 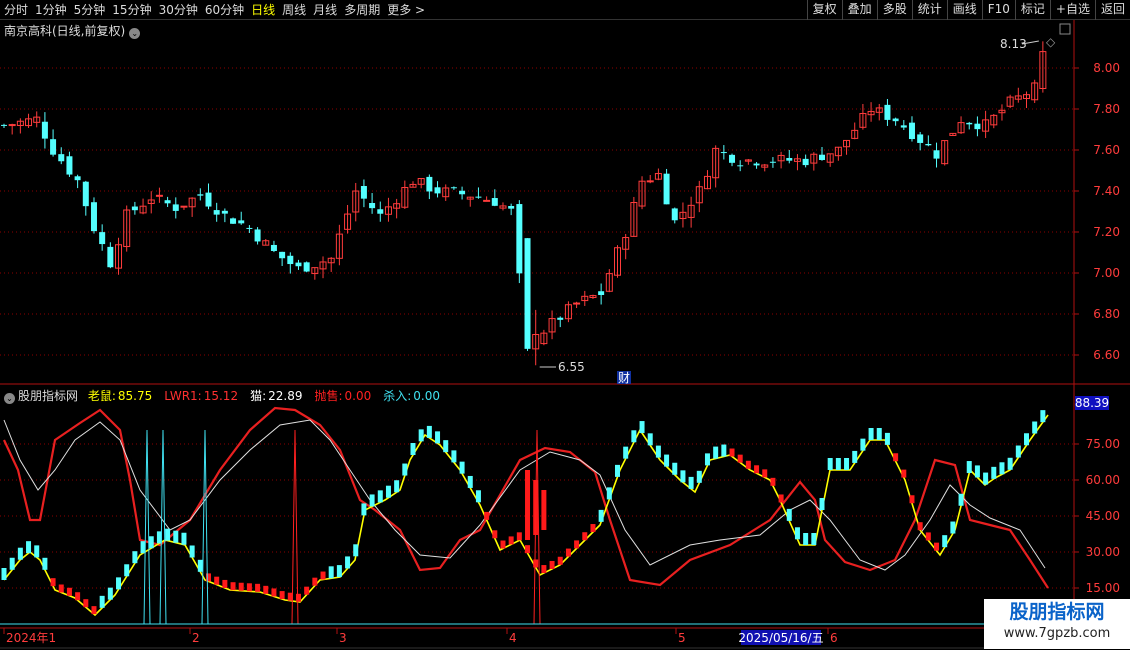 I want to click on indicator-field-label: 杀入:, so click(x=397, y=396).